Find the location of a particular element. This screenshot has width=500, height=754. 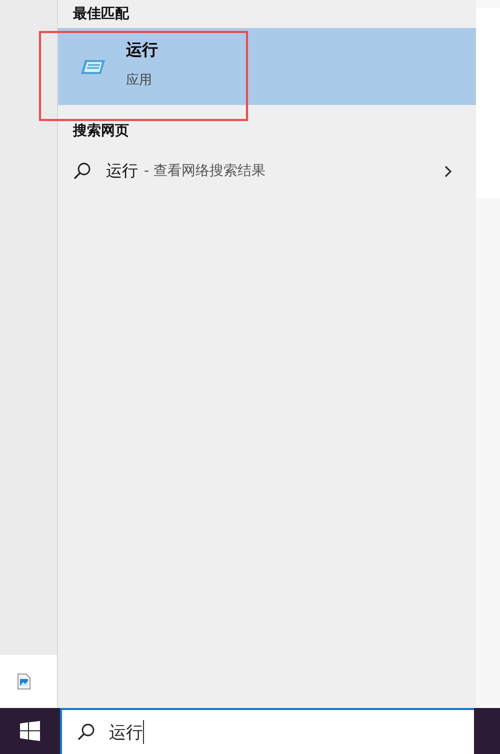

windows-logo-icon is located at coordinates (30, 731).